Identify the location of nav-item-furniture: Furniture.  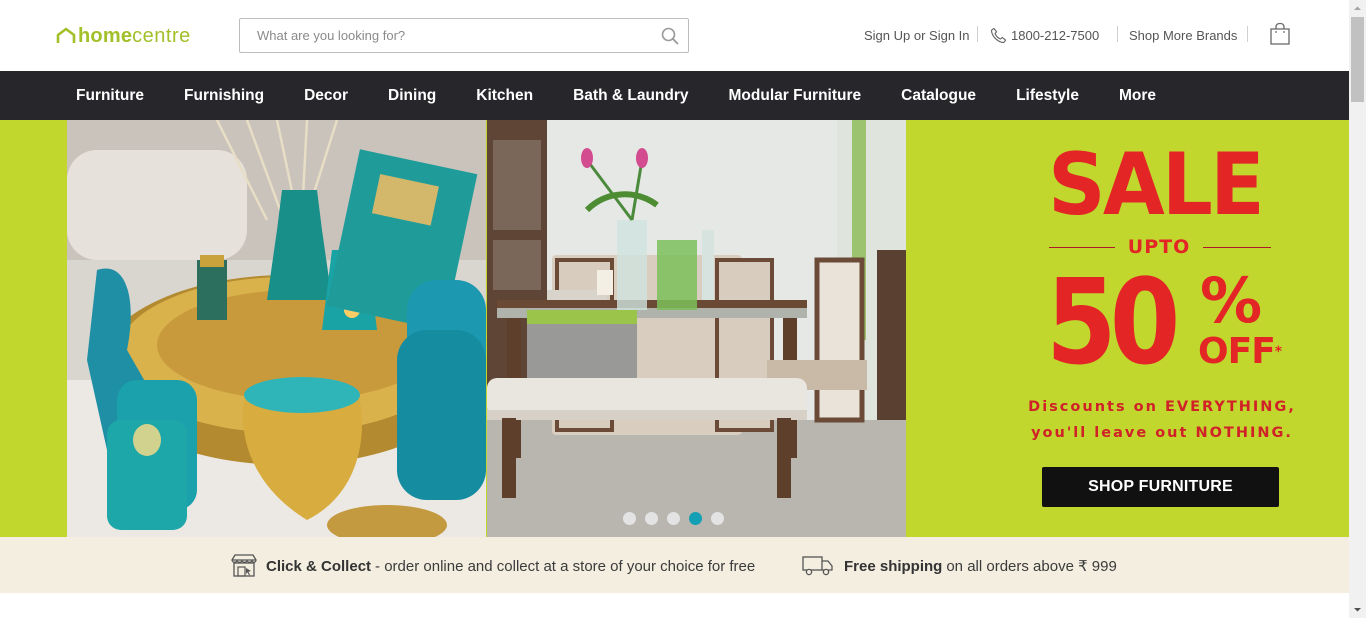
(110, 95).